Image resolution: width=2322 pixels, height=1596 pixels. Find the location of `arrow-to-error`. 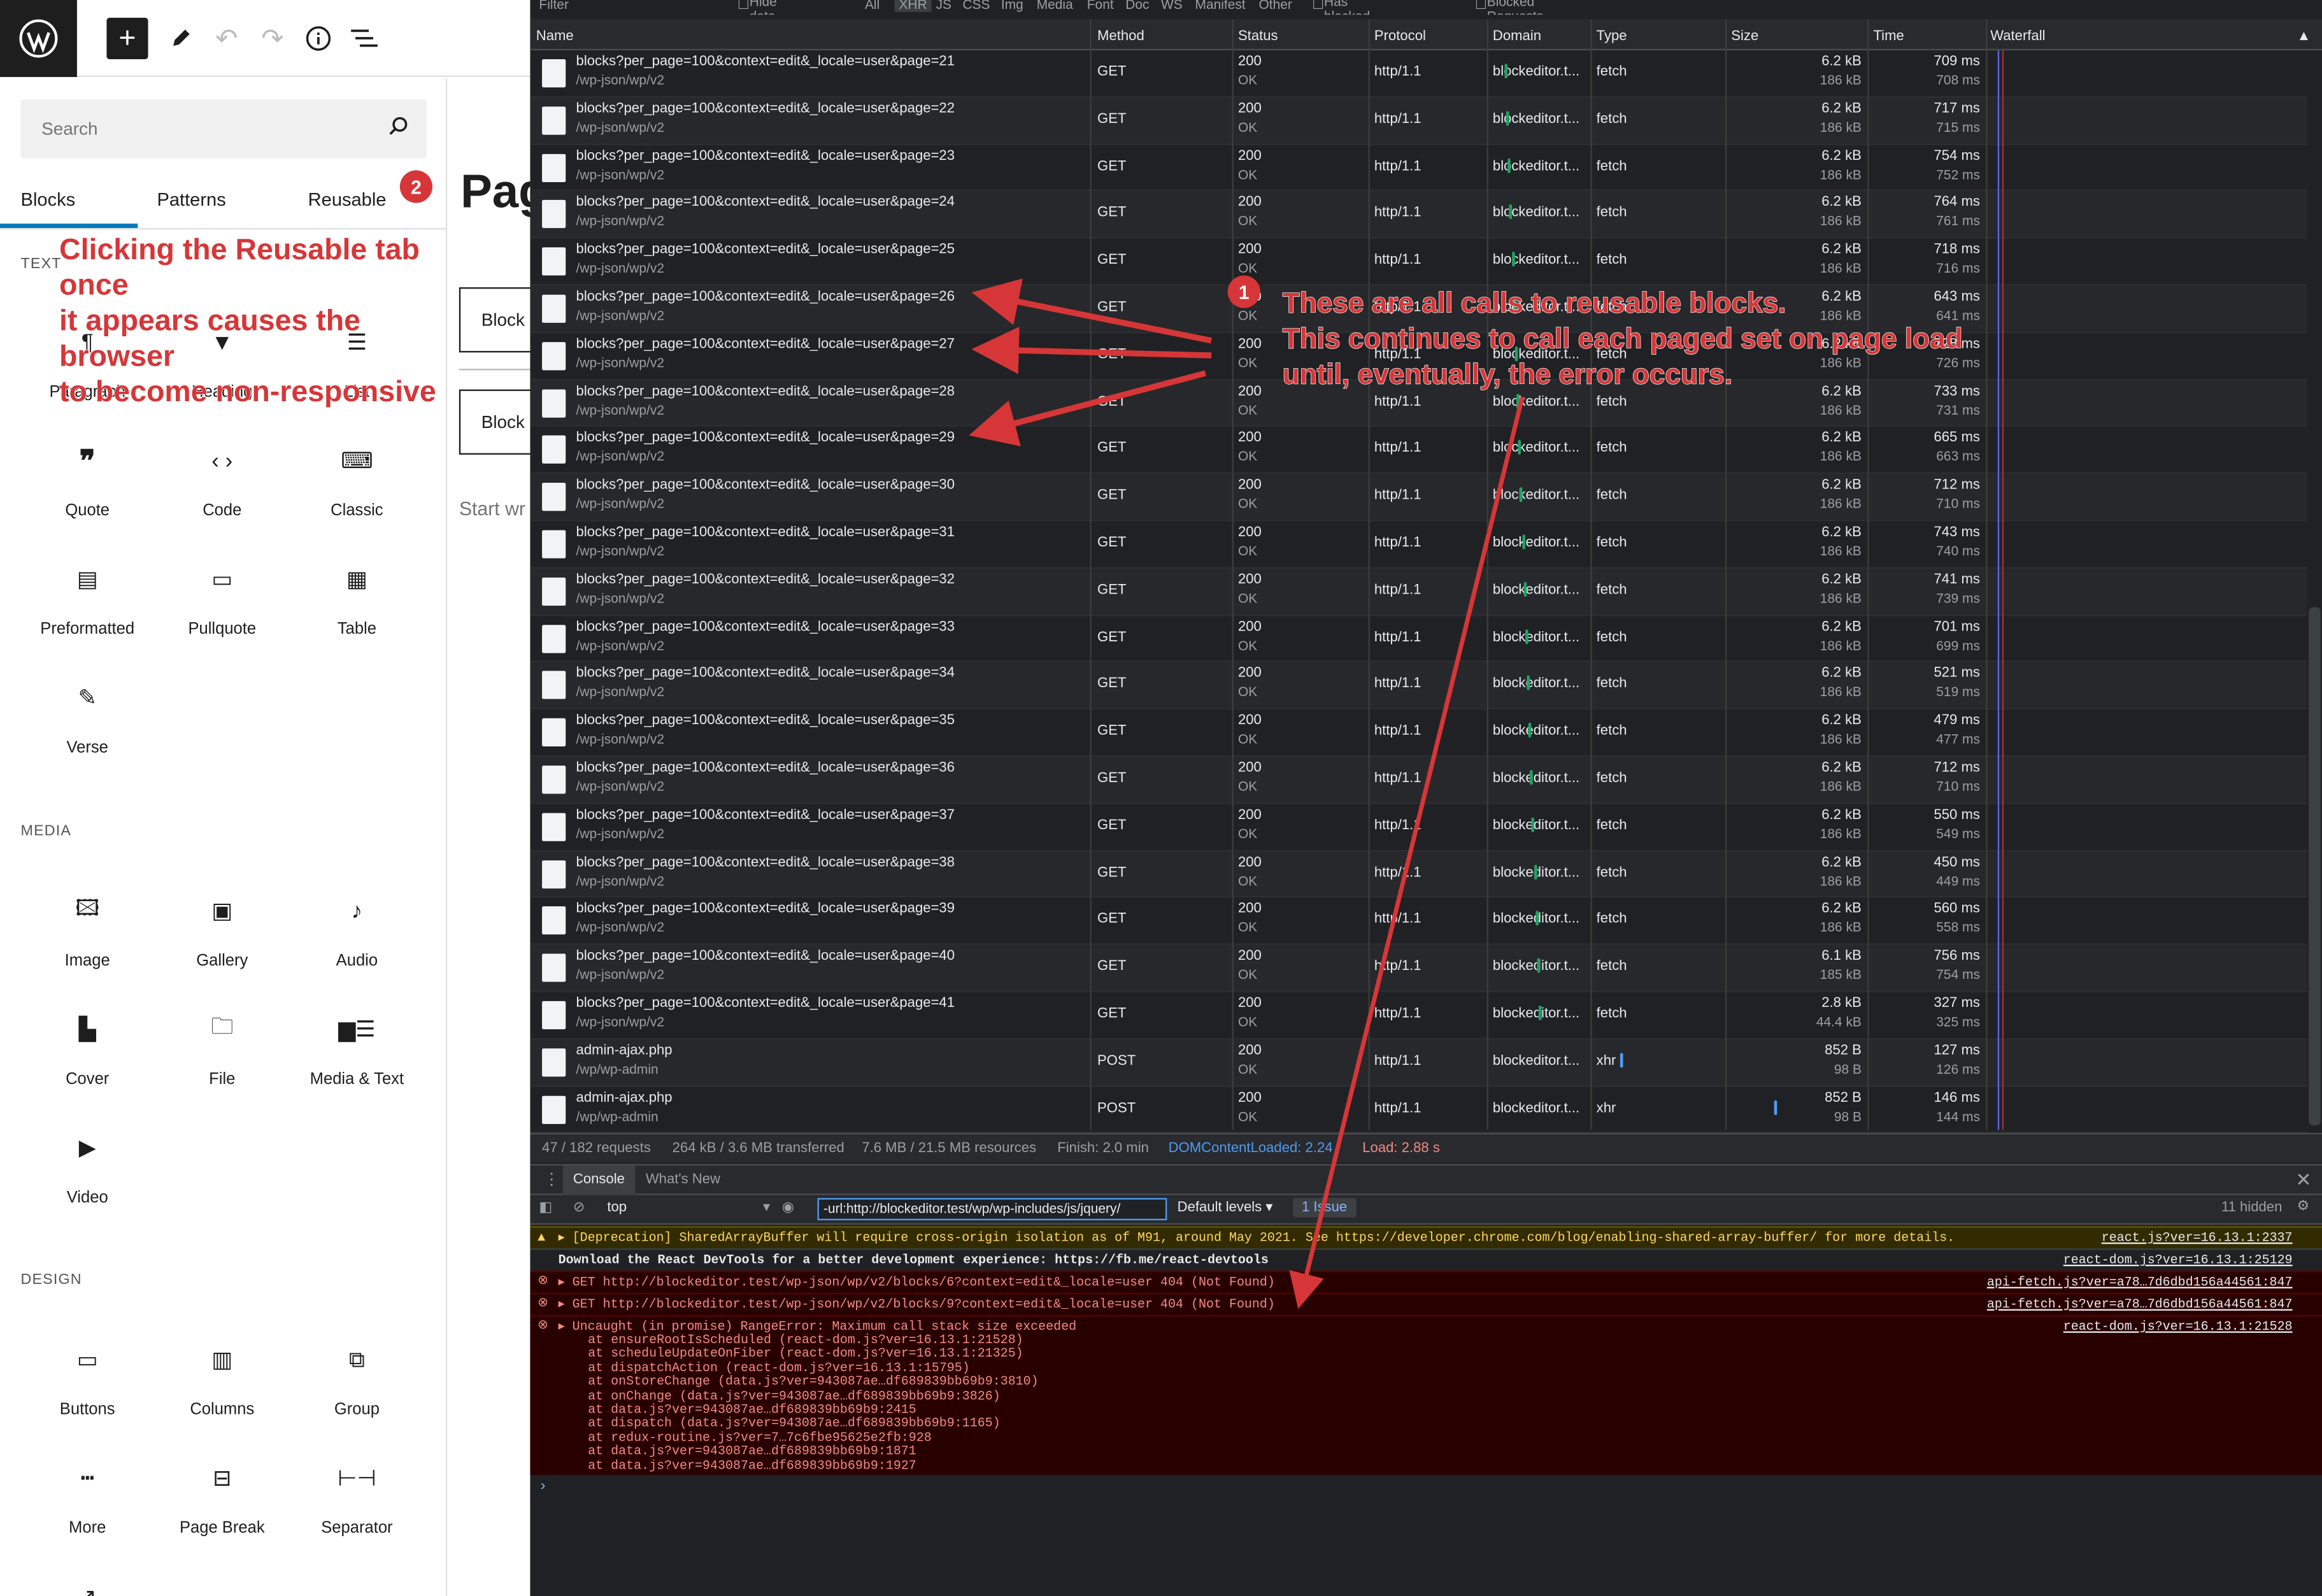

arrow-to-error is located at coordinates (1407, 852).